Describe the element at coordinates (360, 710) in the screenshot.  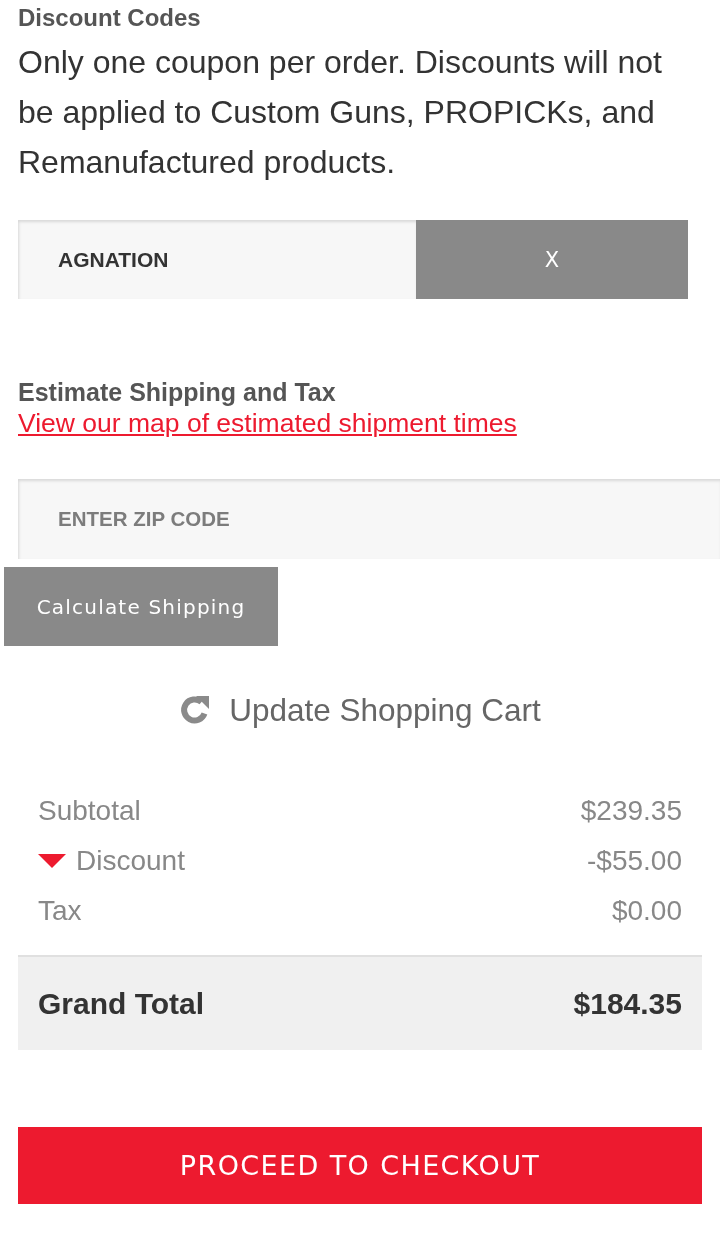
I see `update-cart-button: Update Shopping Cart` at that location.